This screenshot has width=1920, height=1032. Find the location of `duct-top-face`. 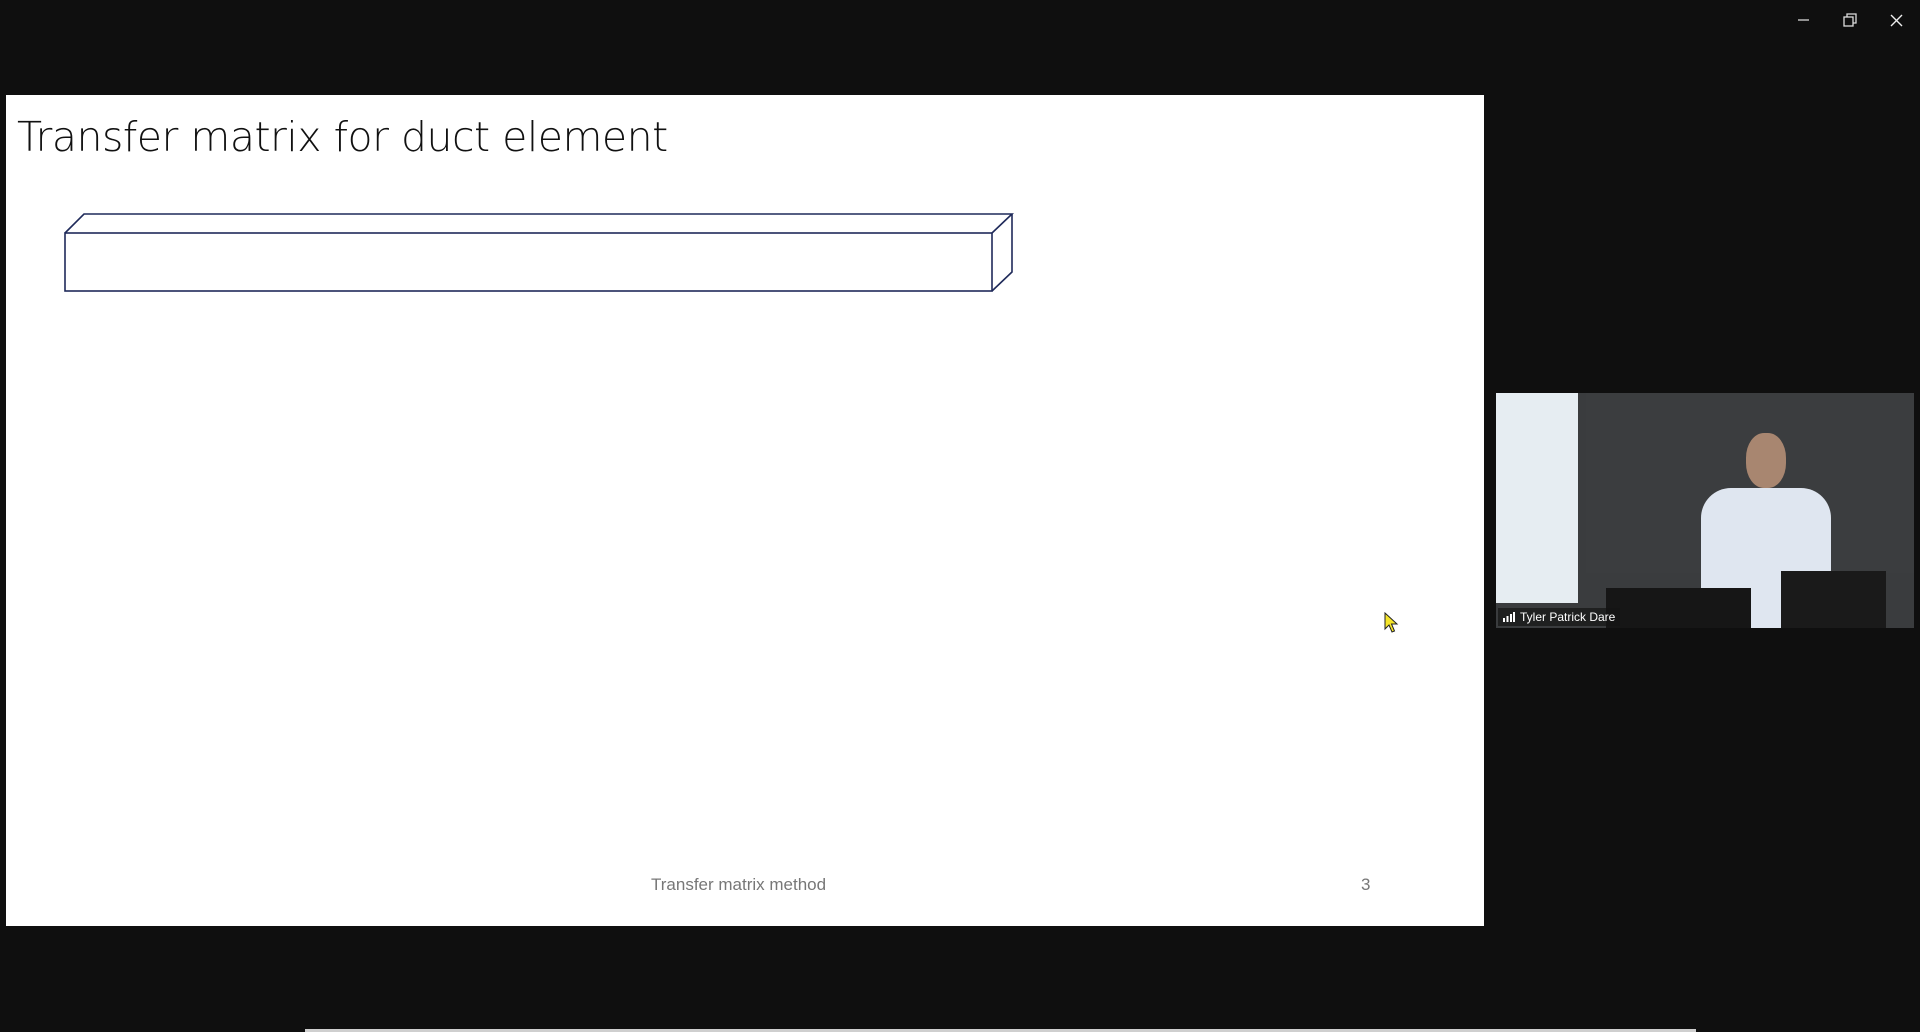

duct-top-face is located at coordinates (539, 223).